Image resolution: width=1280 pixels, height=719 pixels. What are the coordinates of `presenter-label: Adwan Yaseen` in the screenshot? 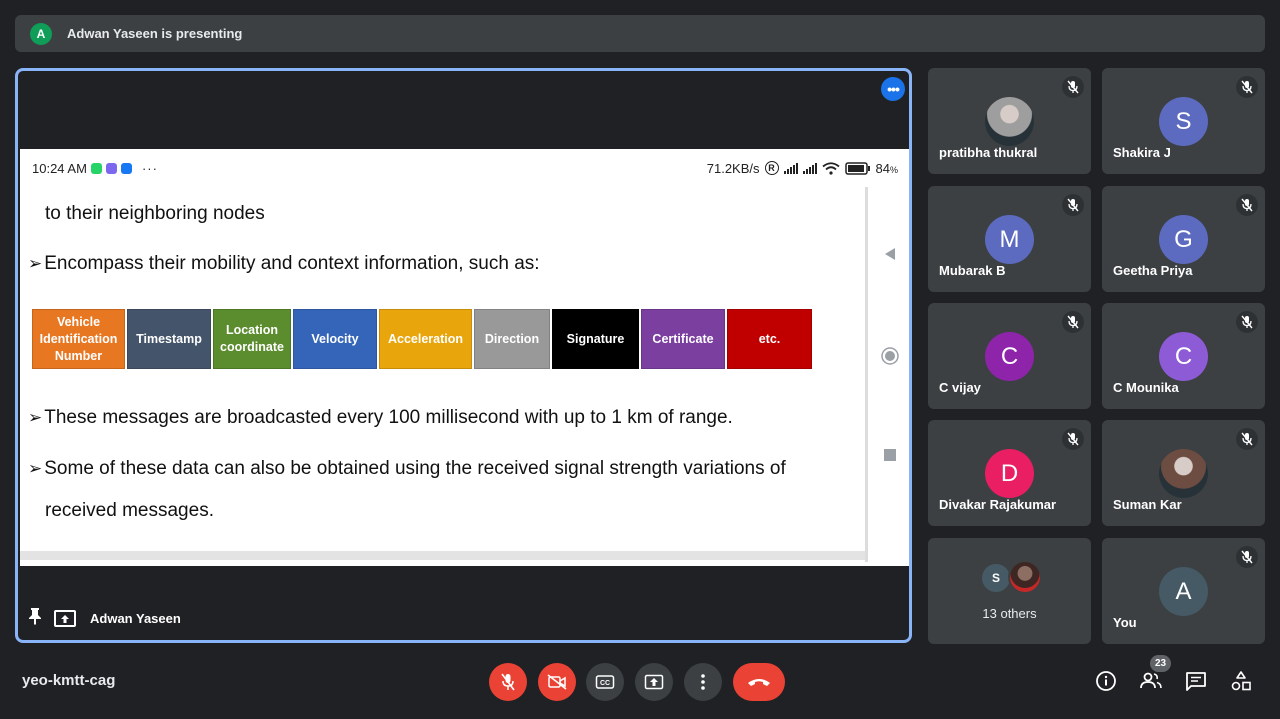 It's located at (104, 618).